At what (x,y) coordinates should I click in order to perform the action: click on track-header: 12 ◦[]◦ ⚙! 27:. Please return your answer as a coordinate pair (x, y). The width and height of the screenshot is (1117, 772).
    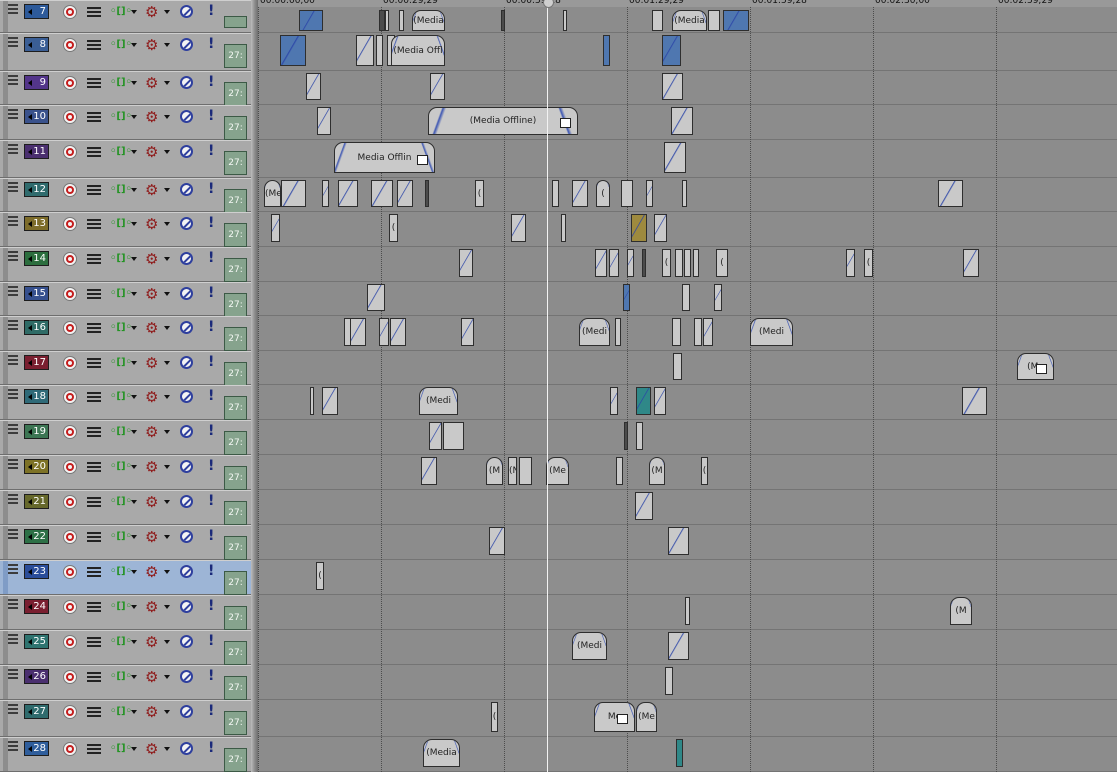
    Looking at the image, I should click on (125, 195).